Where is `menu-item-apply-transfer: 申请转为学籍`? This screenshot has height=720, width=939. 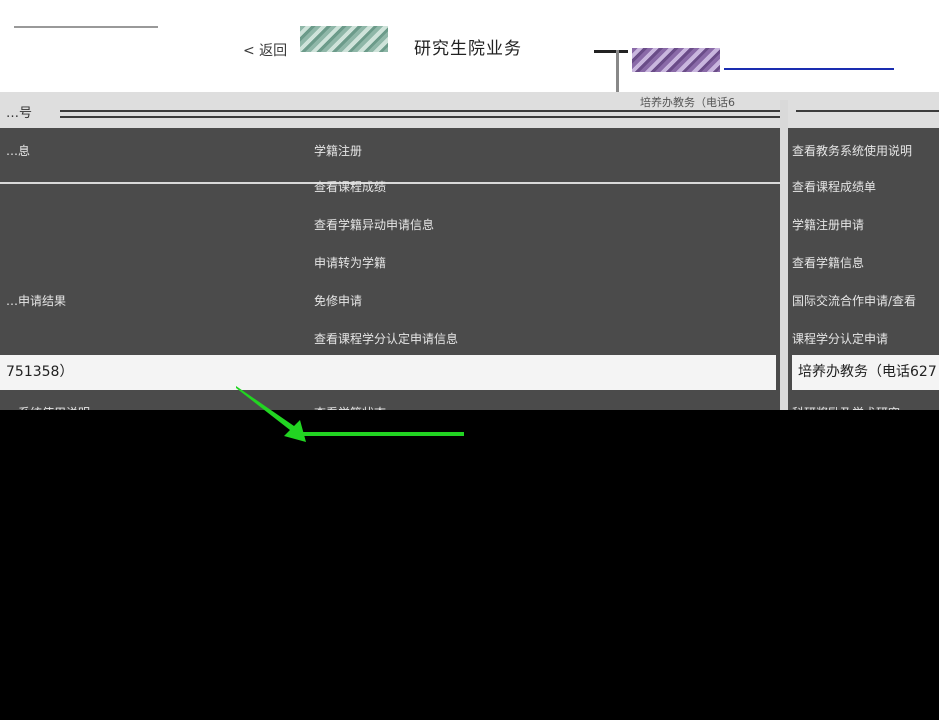 menu-item-apply-transfer: 申请转为学籍 is located at coordinates (350, 262).